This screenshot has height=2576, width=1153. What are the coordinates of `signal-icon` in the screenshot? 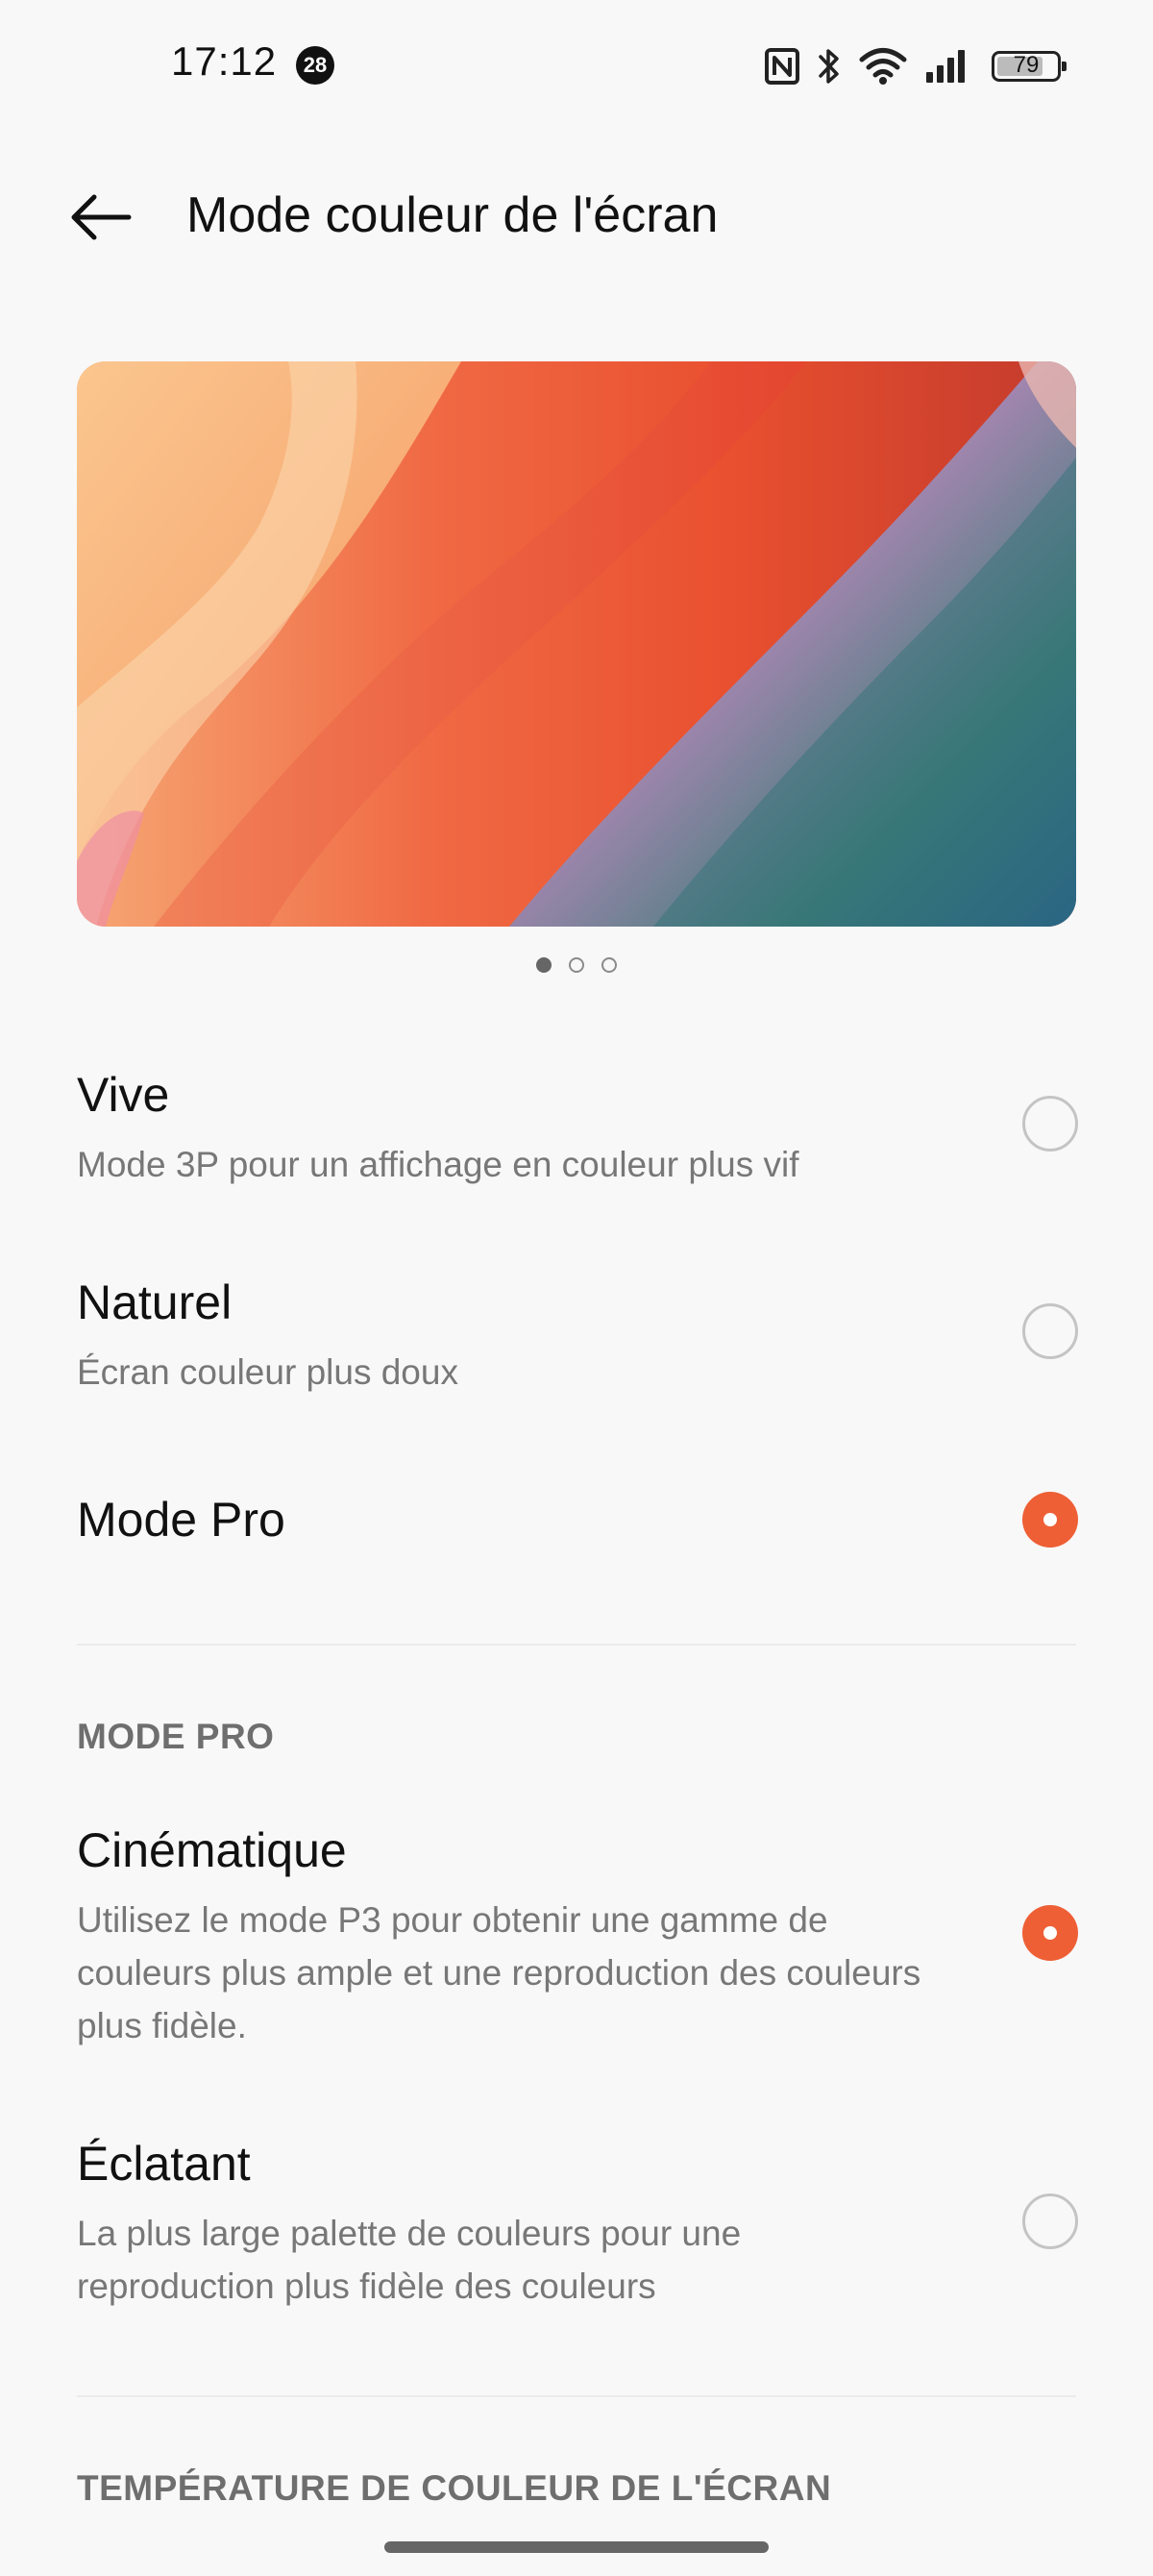 It's located at (947, 66).